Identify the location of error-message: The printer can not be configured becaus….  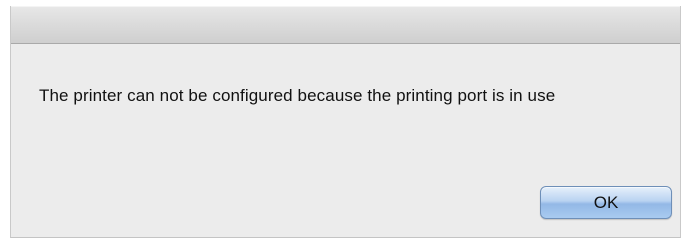
(297, 95).